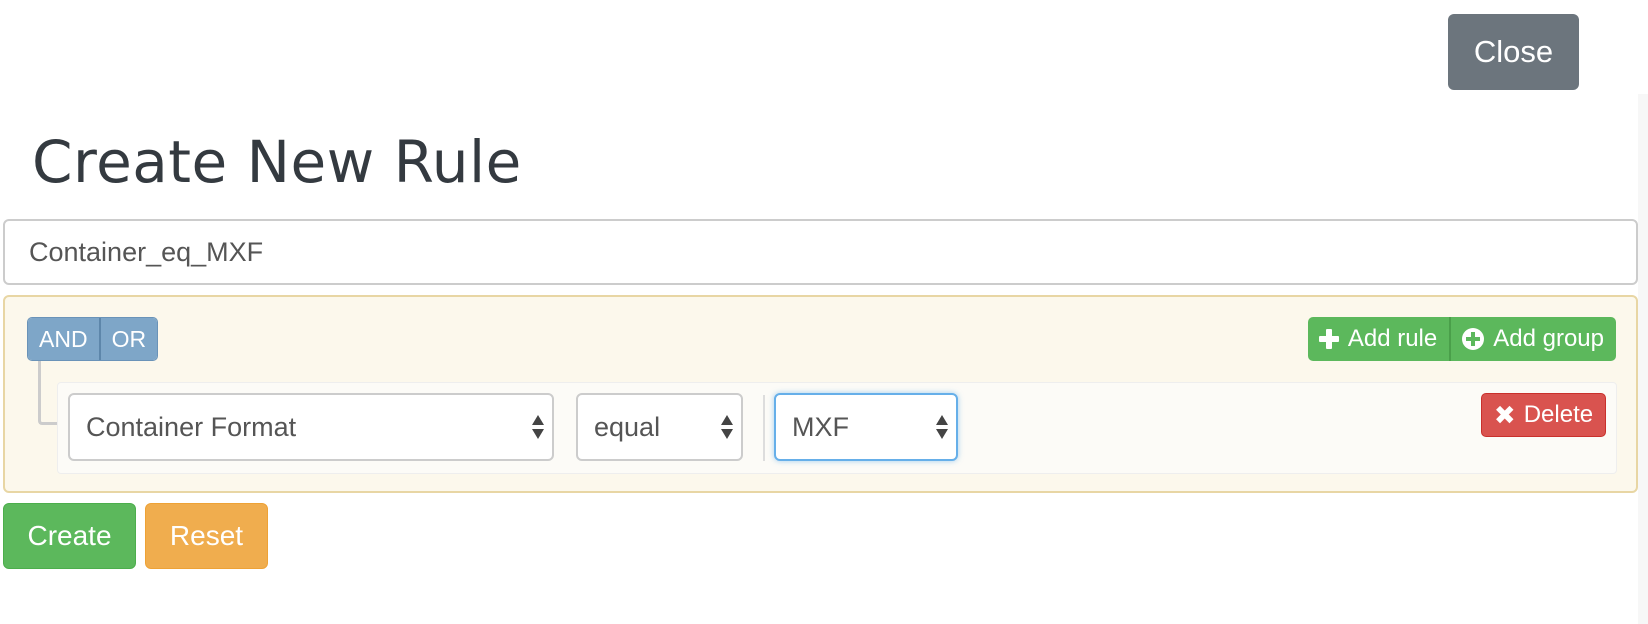 The width and height of the screenshot is (1648, 624). I want to click on group-actions: Add rule Add group, so click(1461, 339).